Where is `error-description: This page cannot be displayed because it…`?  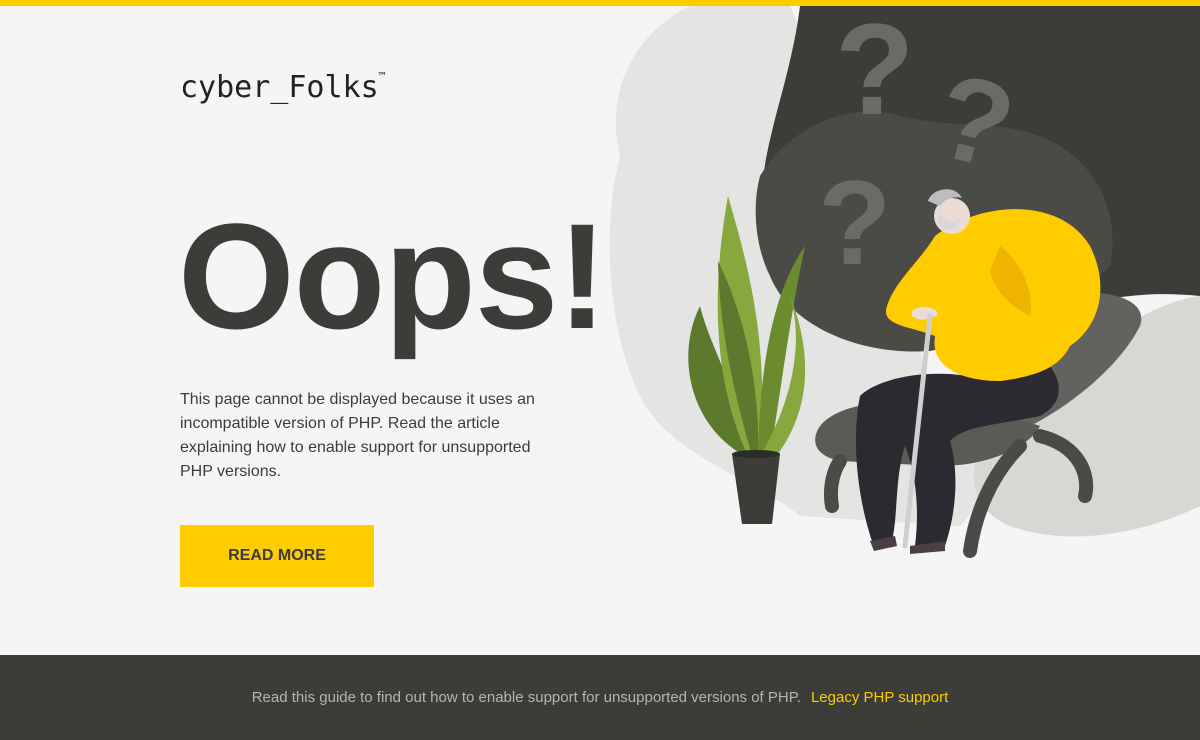 error-description: This page cannot be displayed because it… is located at coordinates (357, 435).